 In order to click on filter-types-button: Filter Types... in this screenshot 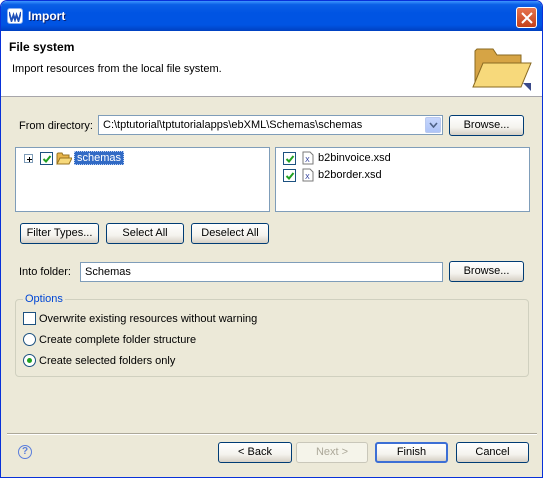, I will do `click(59, 233)`.